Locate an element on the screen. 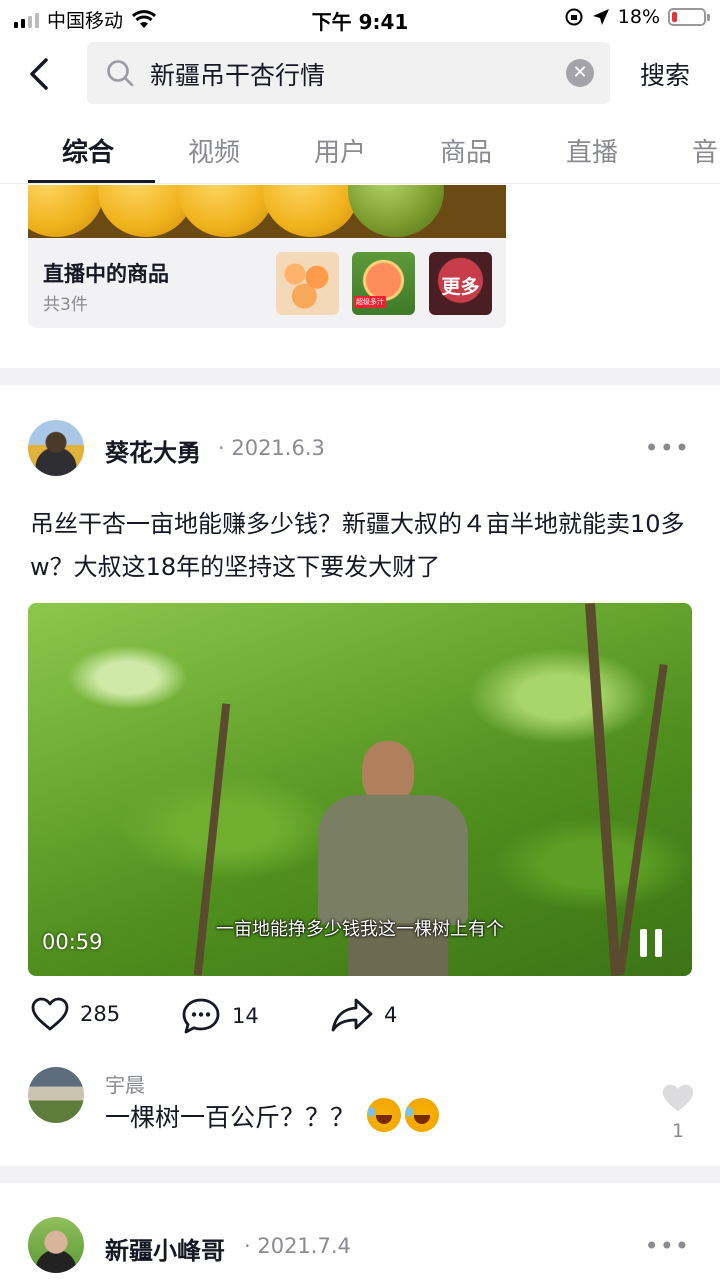  post-author: 新疆小峰哥 is located at coordinates (165, 1248).